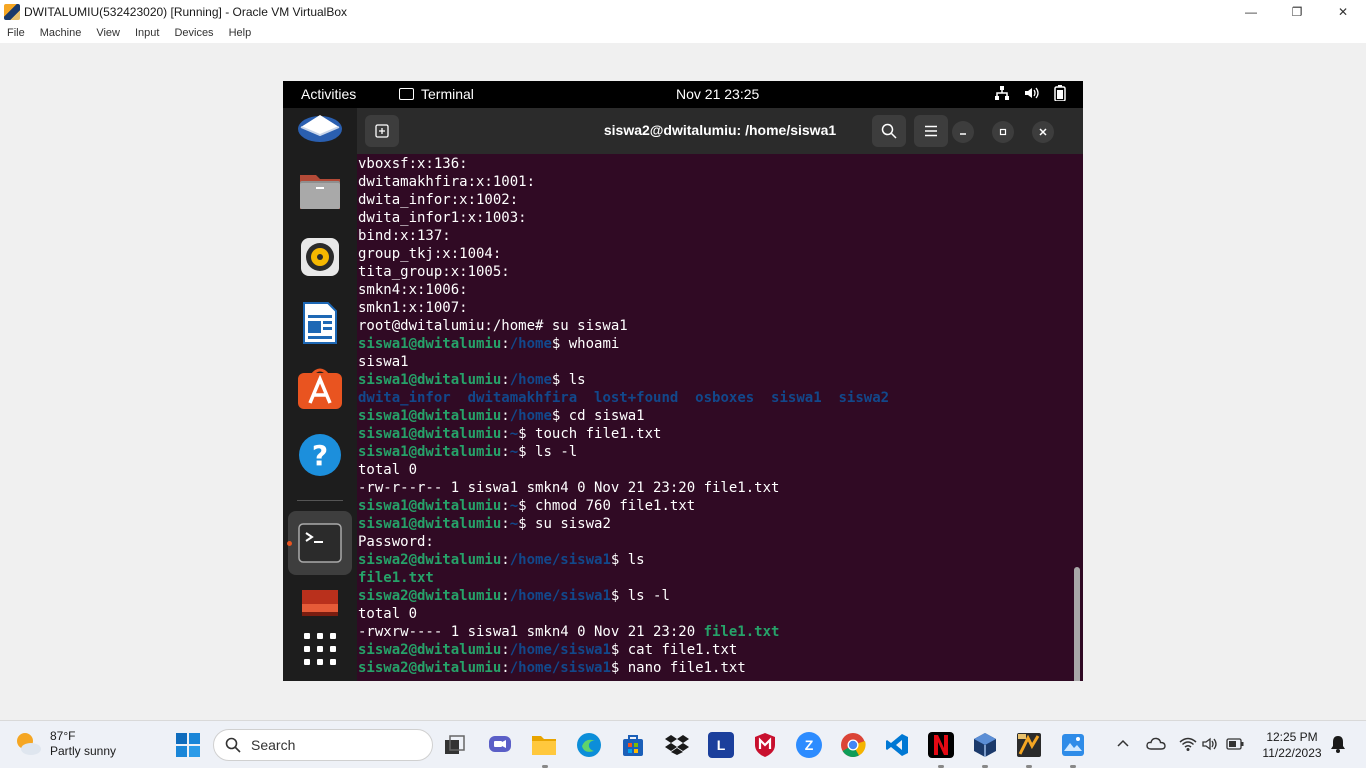 The height and width of the screenshot is (768, 1366). What do you see at coordinates (721, 745) in the screenshot?
I see `launcher-l-icon: L` at bounding box center [721, 745].